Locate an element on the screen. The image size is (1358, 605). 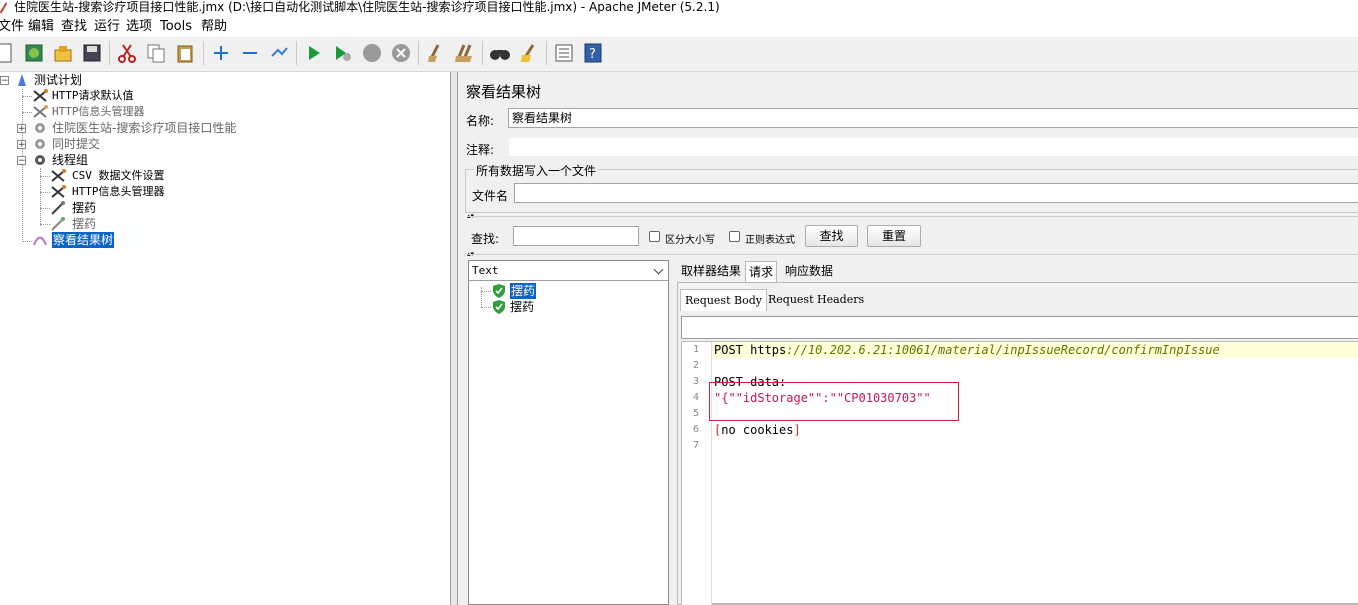
tab-request-headers: Request Headers is located at coordinates (816, 299).